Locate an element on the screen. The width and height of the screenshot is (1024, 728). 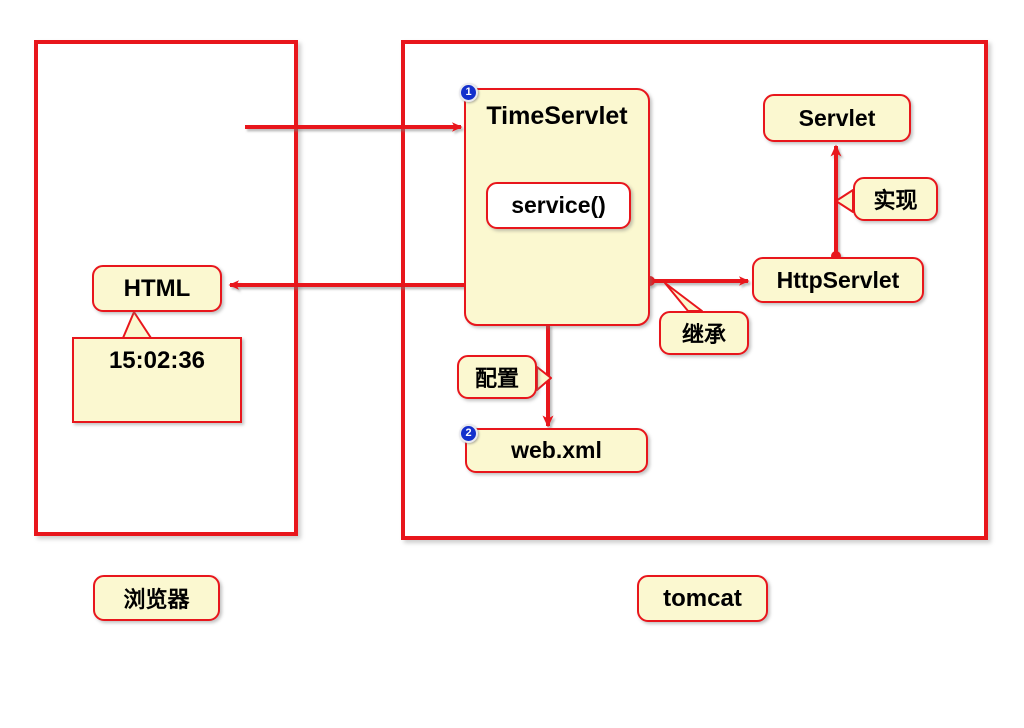
node-html: HTML is located at coordinates (157, 288).